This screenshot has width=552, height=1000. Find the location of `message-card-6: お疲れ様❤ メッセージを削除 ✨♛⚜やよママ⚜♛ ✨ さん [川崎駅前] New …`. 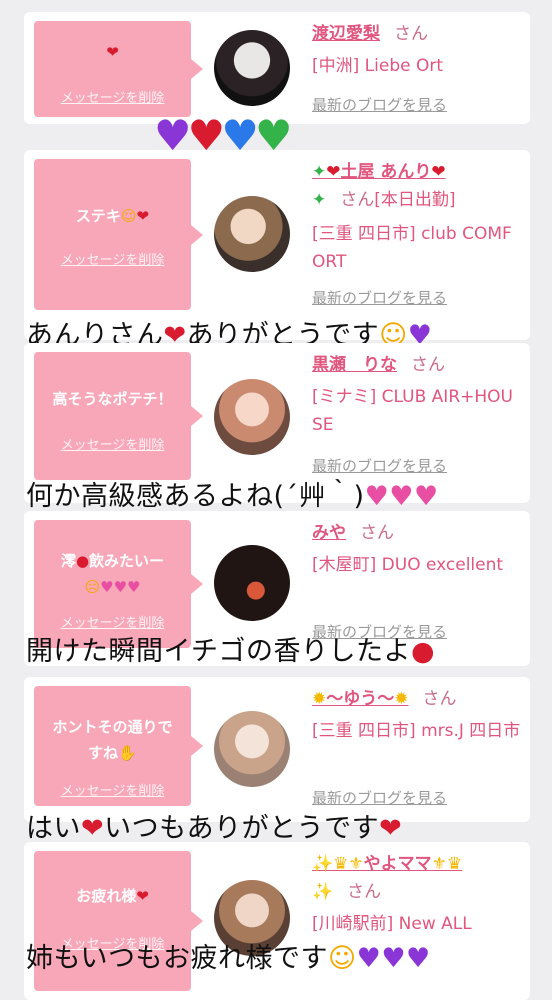

message-card-6: お疲れ様❤ メッセージを削除 ✨♛⚜やよママ⚜♛ ✨ さん [川崎駅前] New … is located at coordinates (277, 921).